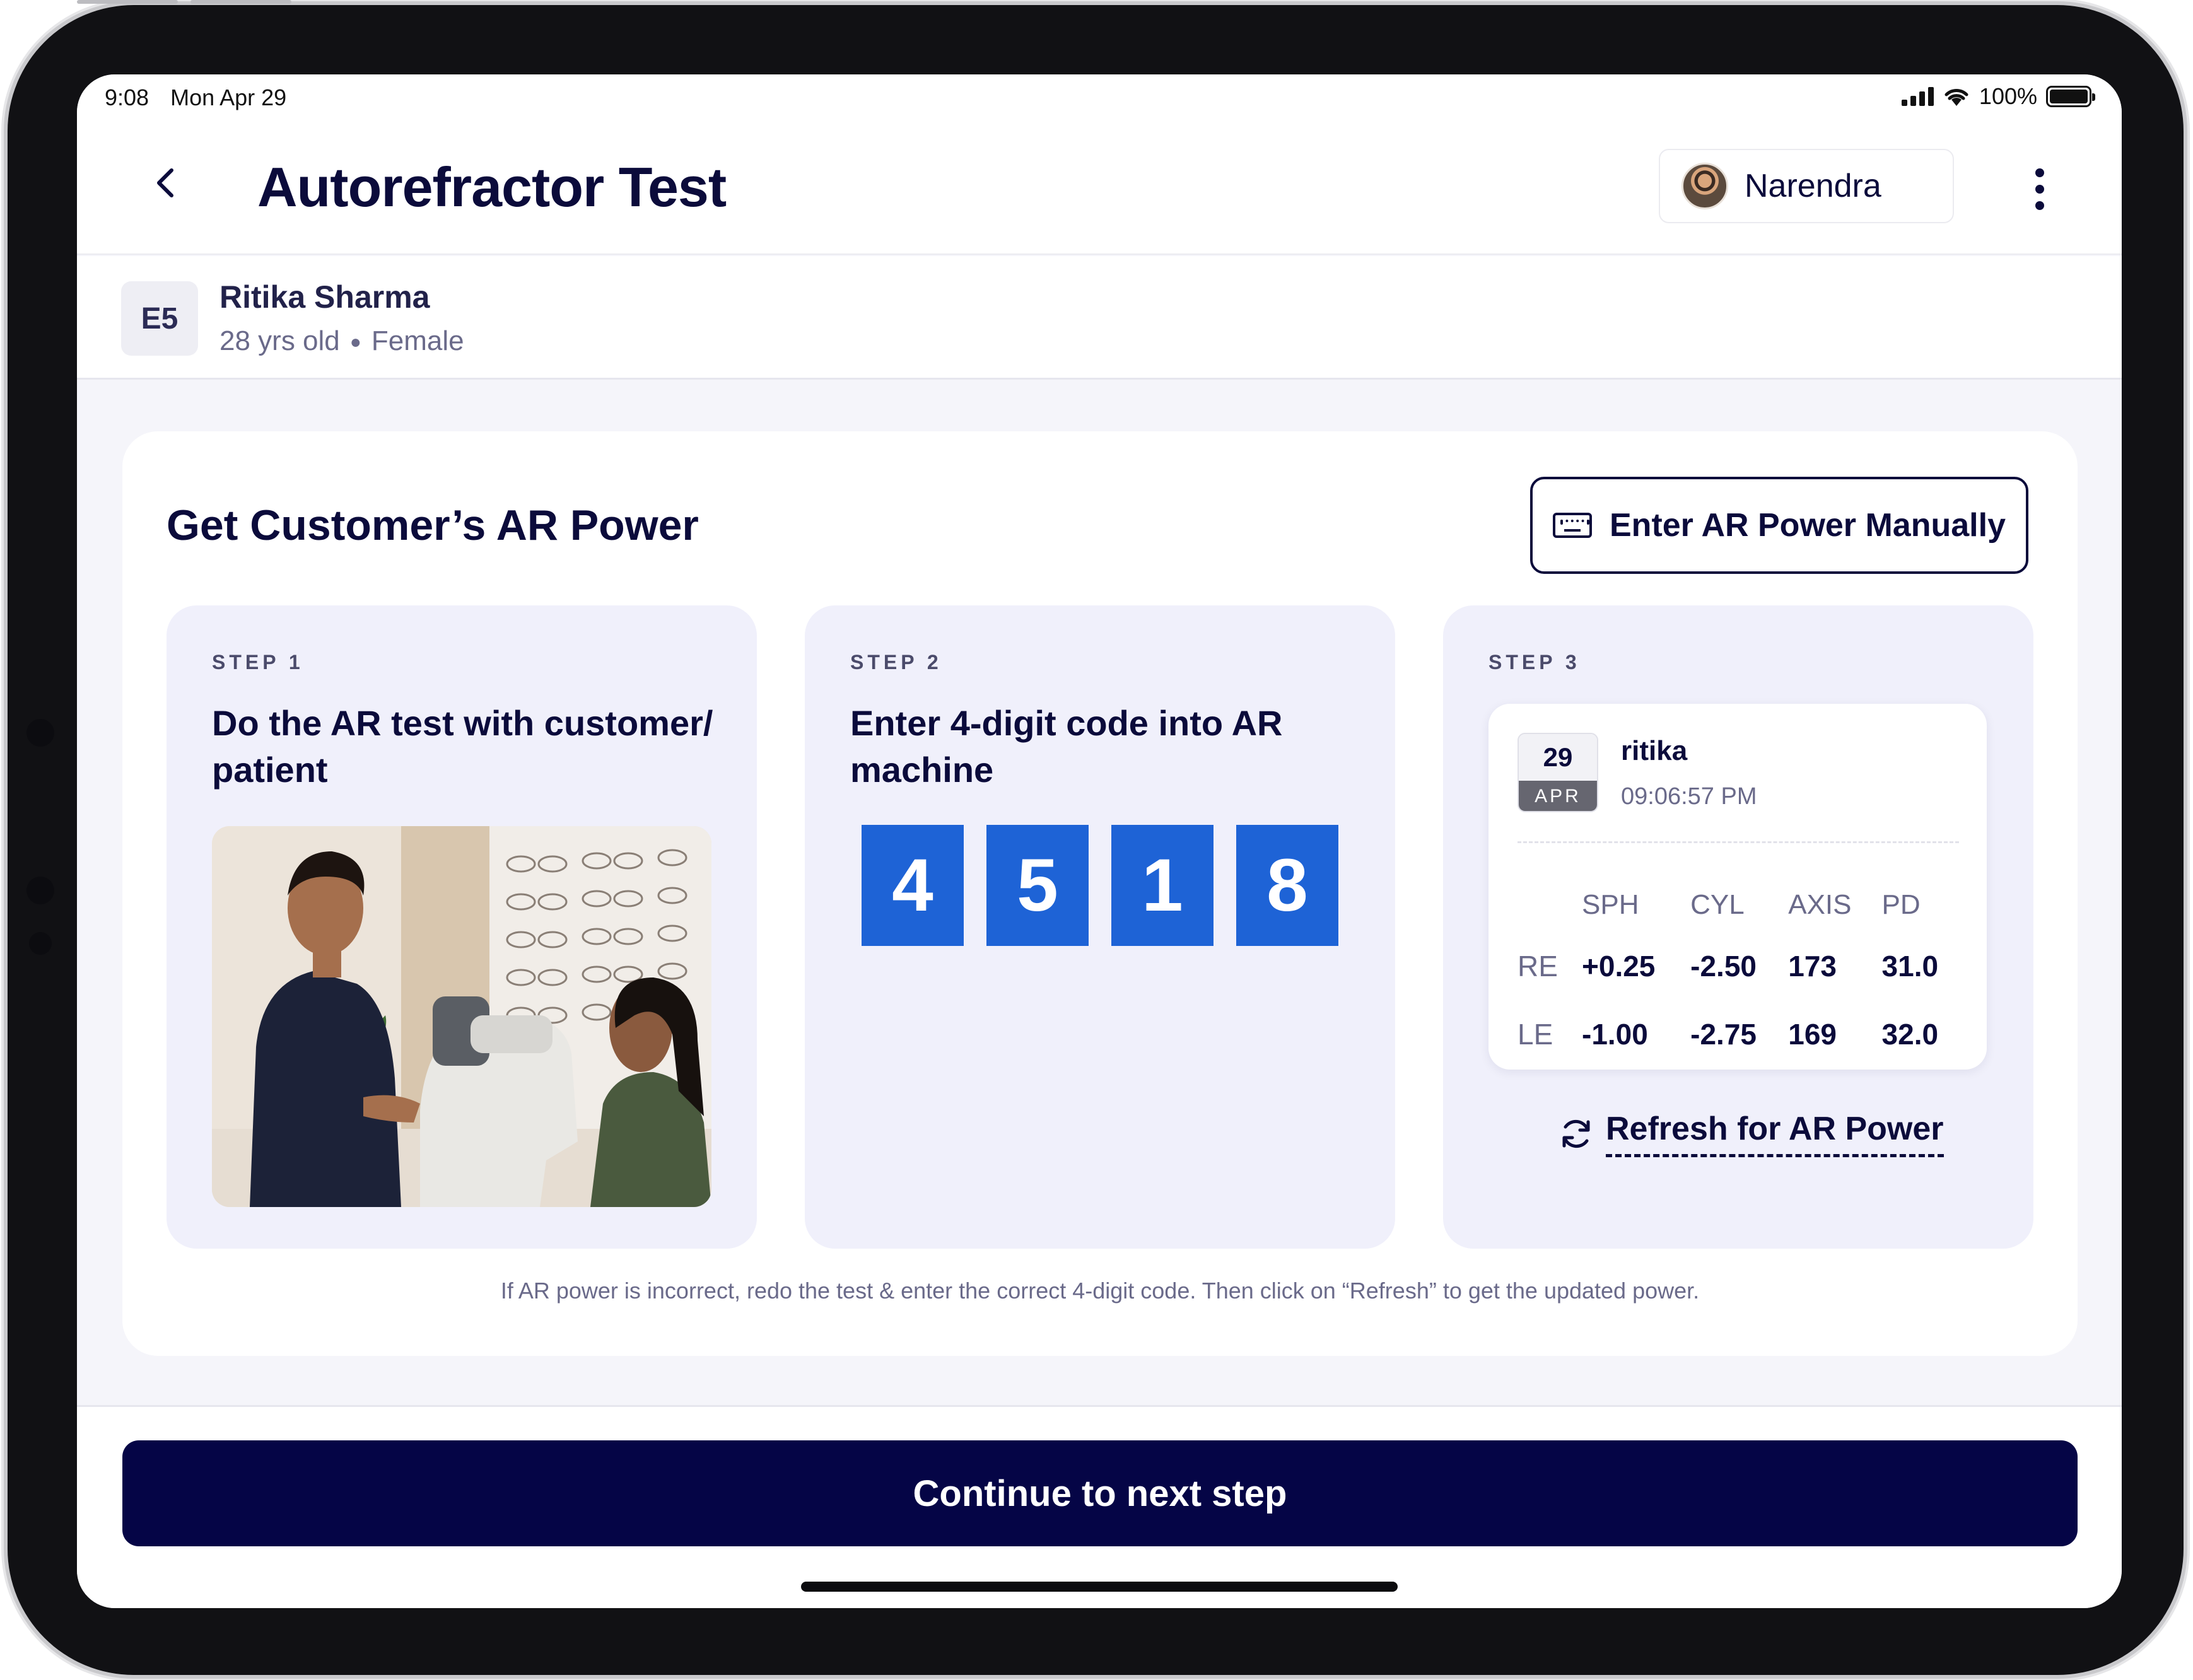 This screenshot has width=2193, height=1680. What do you see at coordinates (40, 733) in the screenshot?
I see `camera-dot` at bounding box center [40, 733].